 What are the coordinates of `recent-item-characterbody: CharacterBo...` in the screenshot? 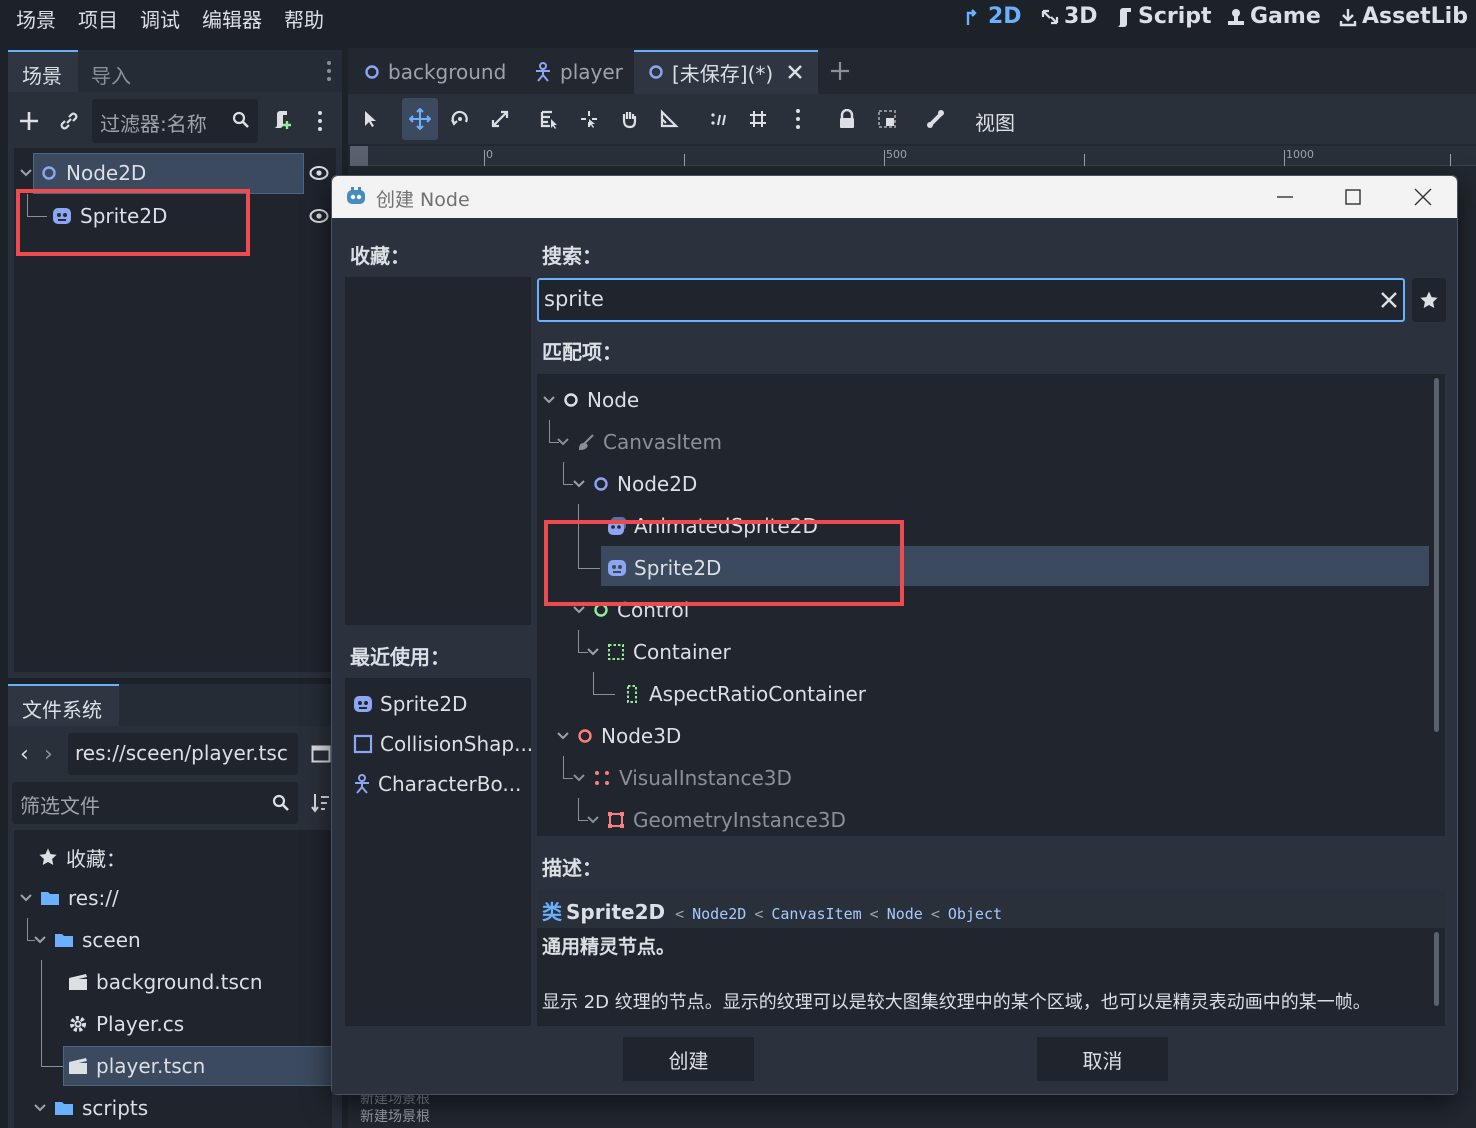 It's located at (437, 784).